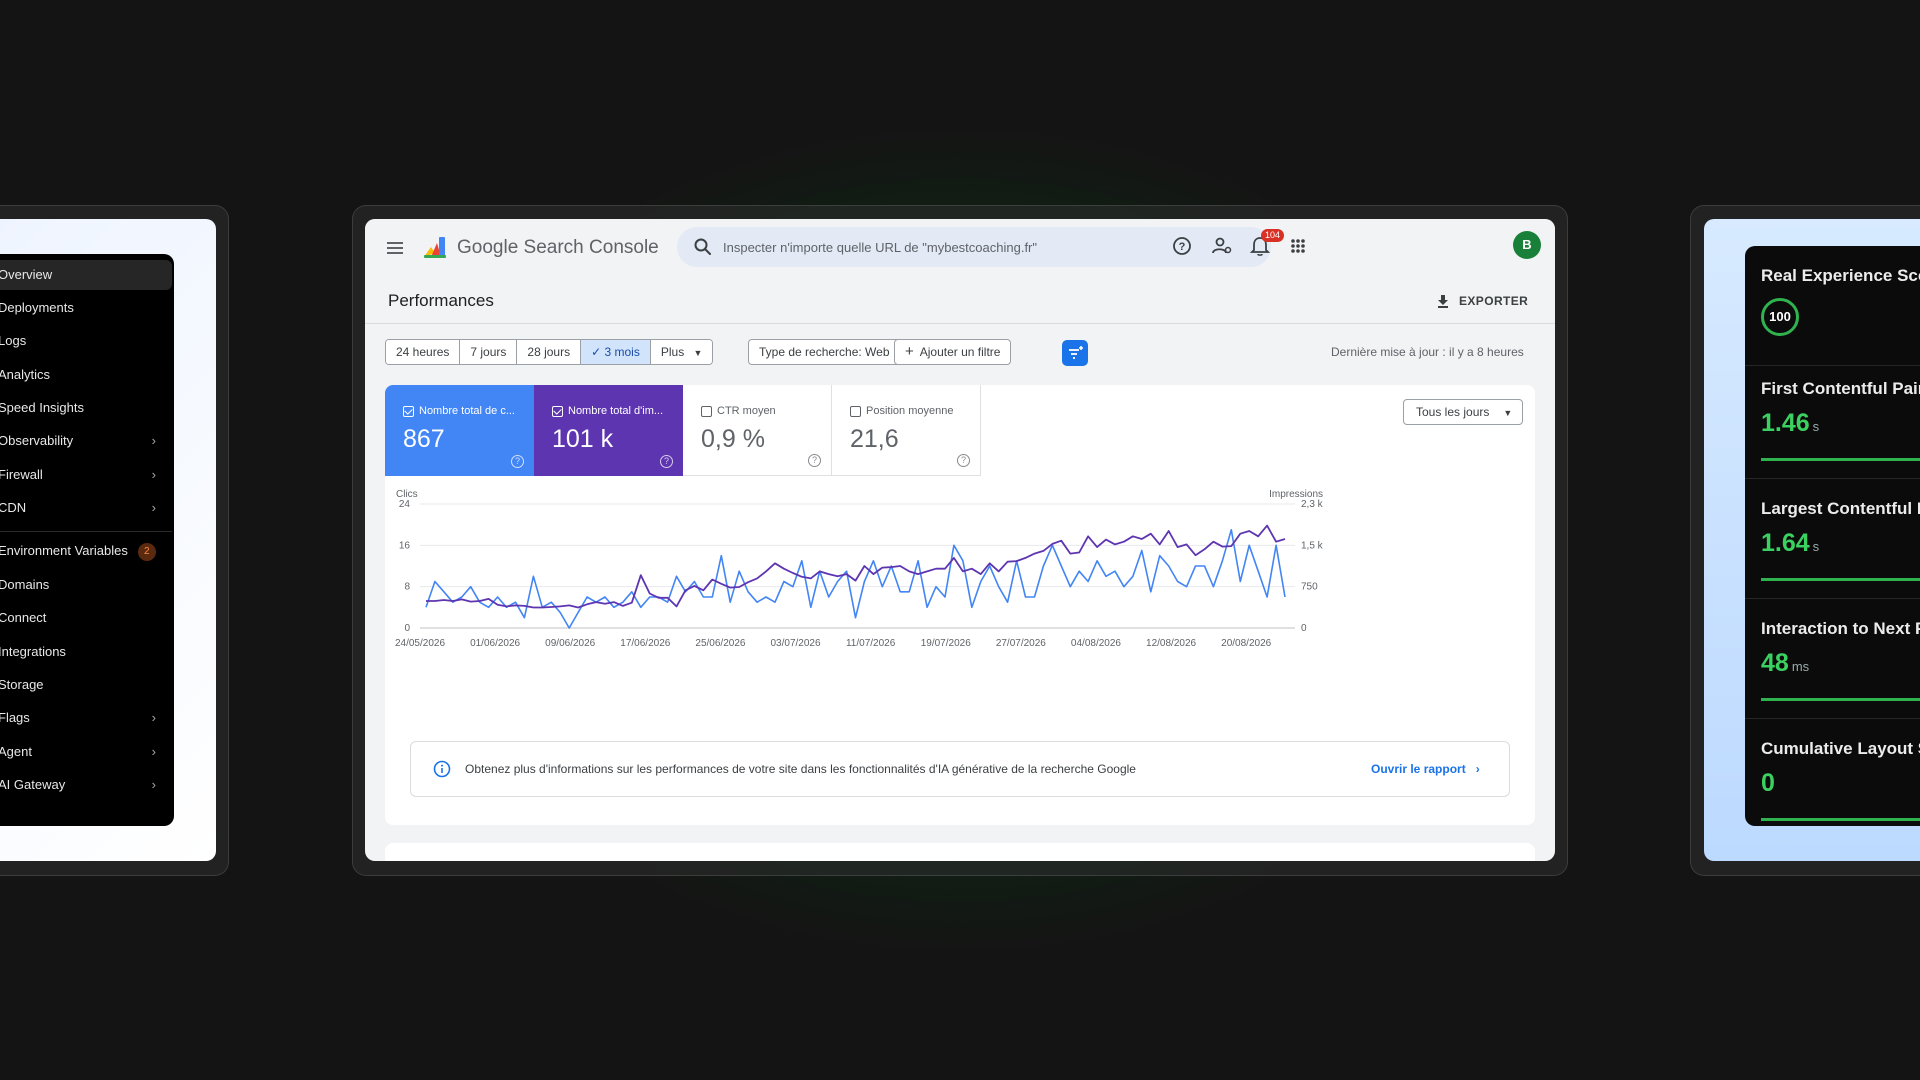  What do you see at coordinates (423, 352) in the screenshot?
I see `date-range-24h: 24 heures` at bounding box center [423, 352].